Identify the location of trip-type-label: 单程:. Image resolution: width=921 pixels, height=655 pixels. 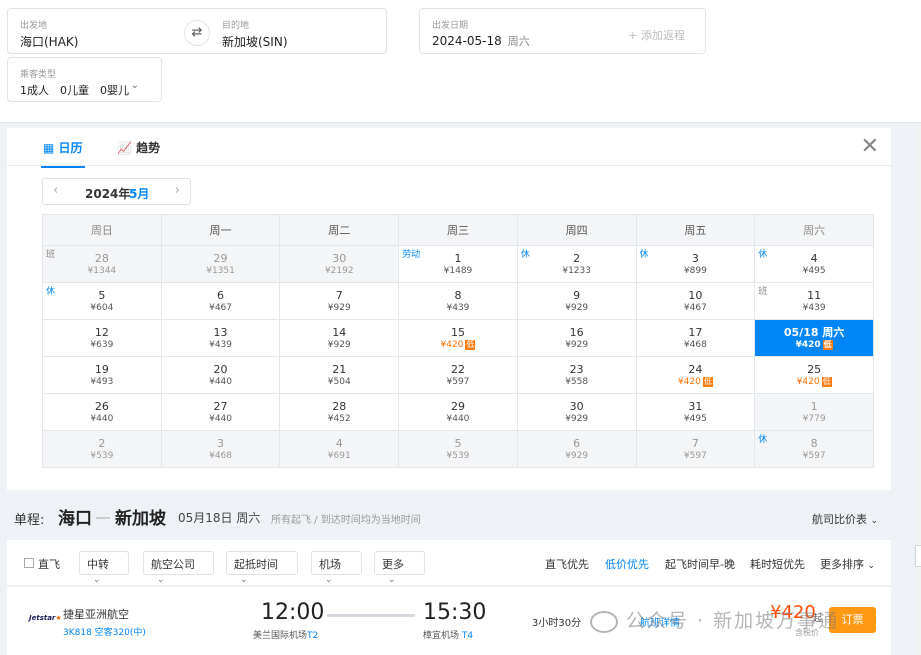
(29, 520).